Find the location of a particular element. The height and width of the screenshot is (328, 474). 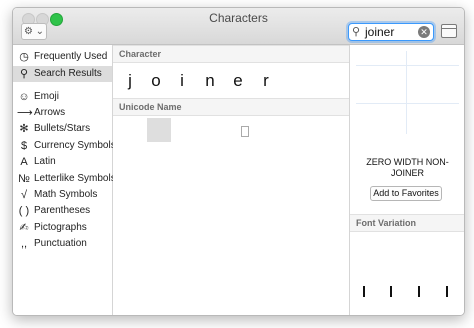

sidebar-item-label: Arrows is located at coordinates (50, 112).